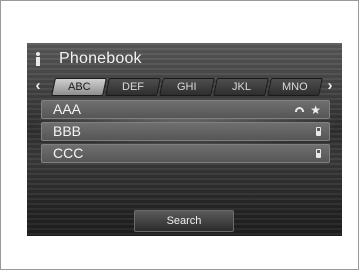 The image size is (359, 270). What do you see at coordinates (79, 87) in the screenshot?
I see `tab-abc: ABC` at bounding box center [79, 87].